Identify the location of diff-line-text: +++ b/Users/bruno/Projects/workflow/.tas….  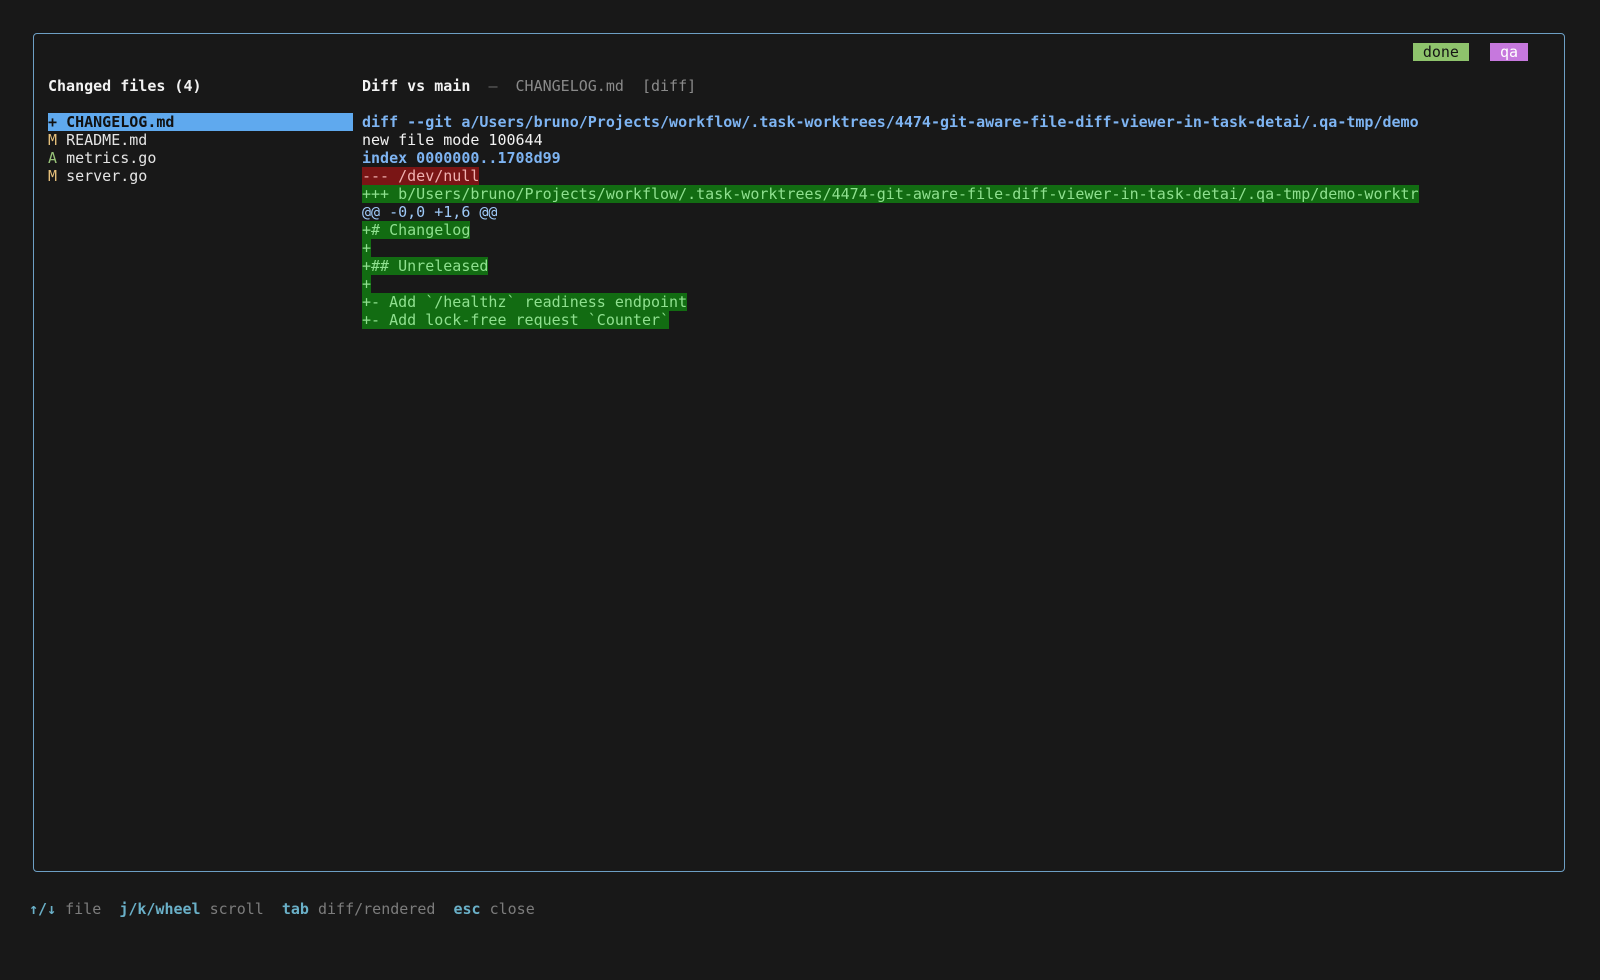
(890, 194).